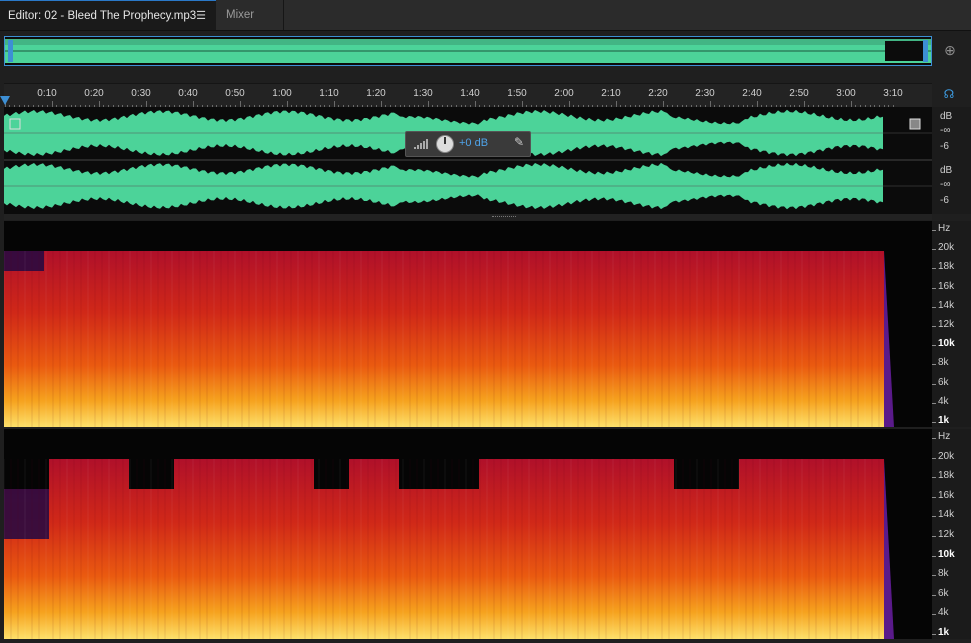  Describe the element at coordinates (799, 93) in the screenshot. I see `ruler-tick-label: 2:50` at that location.